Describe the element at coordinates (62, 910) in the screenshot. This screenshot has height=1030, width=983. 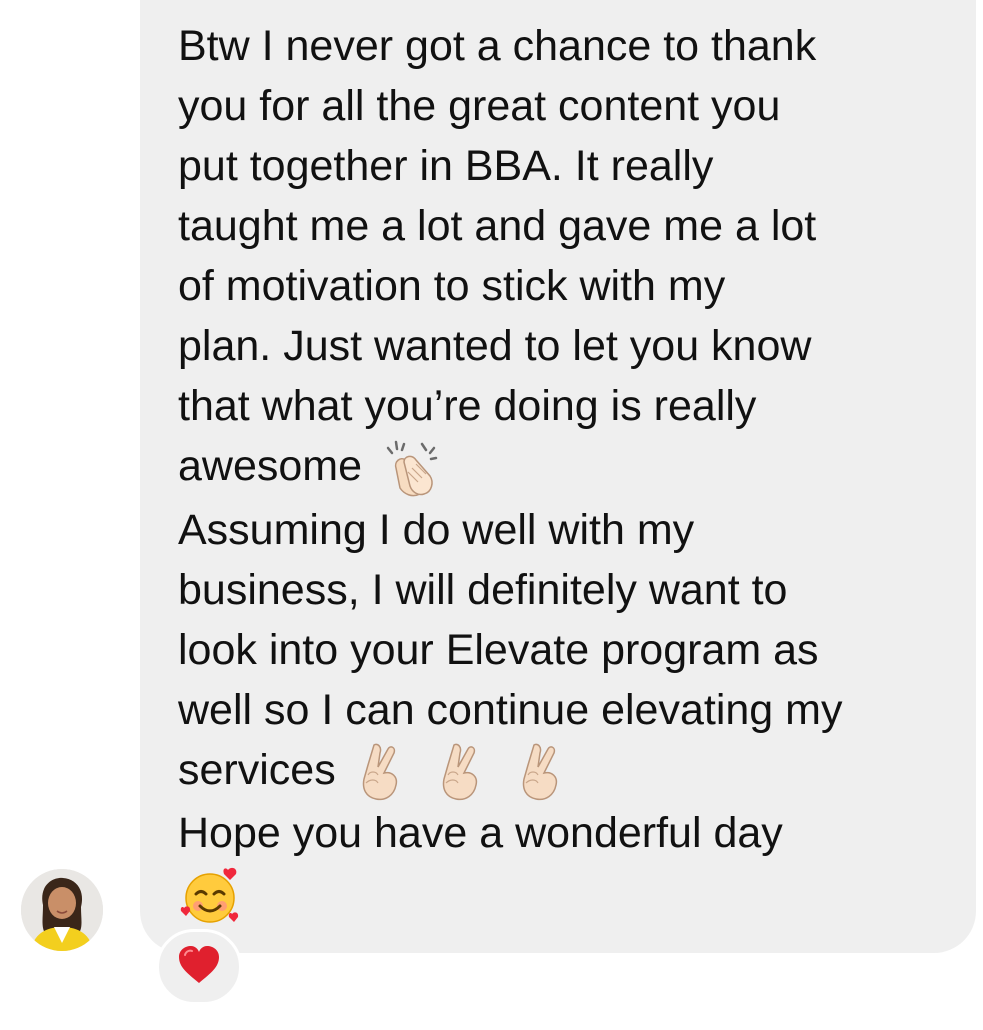
I see `sender-avatar` at that location.